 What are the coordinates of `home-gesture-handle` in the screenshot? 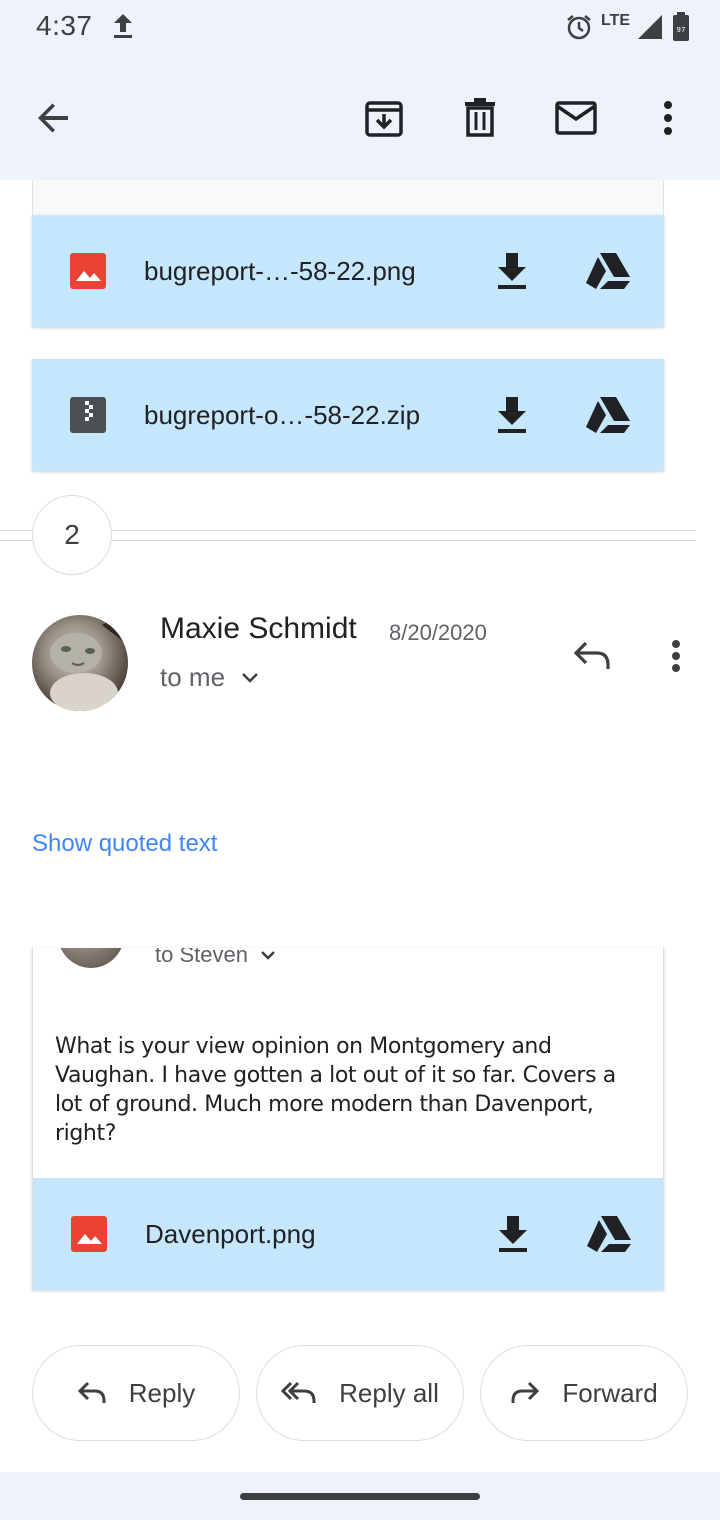 It's located at (360, 1496).